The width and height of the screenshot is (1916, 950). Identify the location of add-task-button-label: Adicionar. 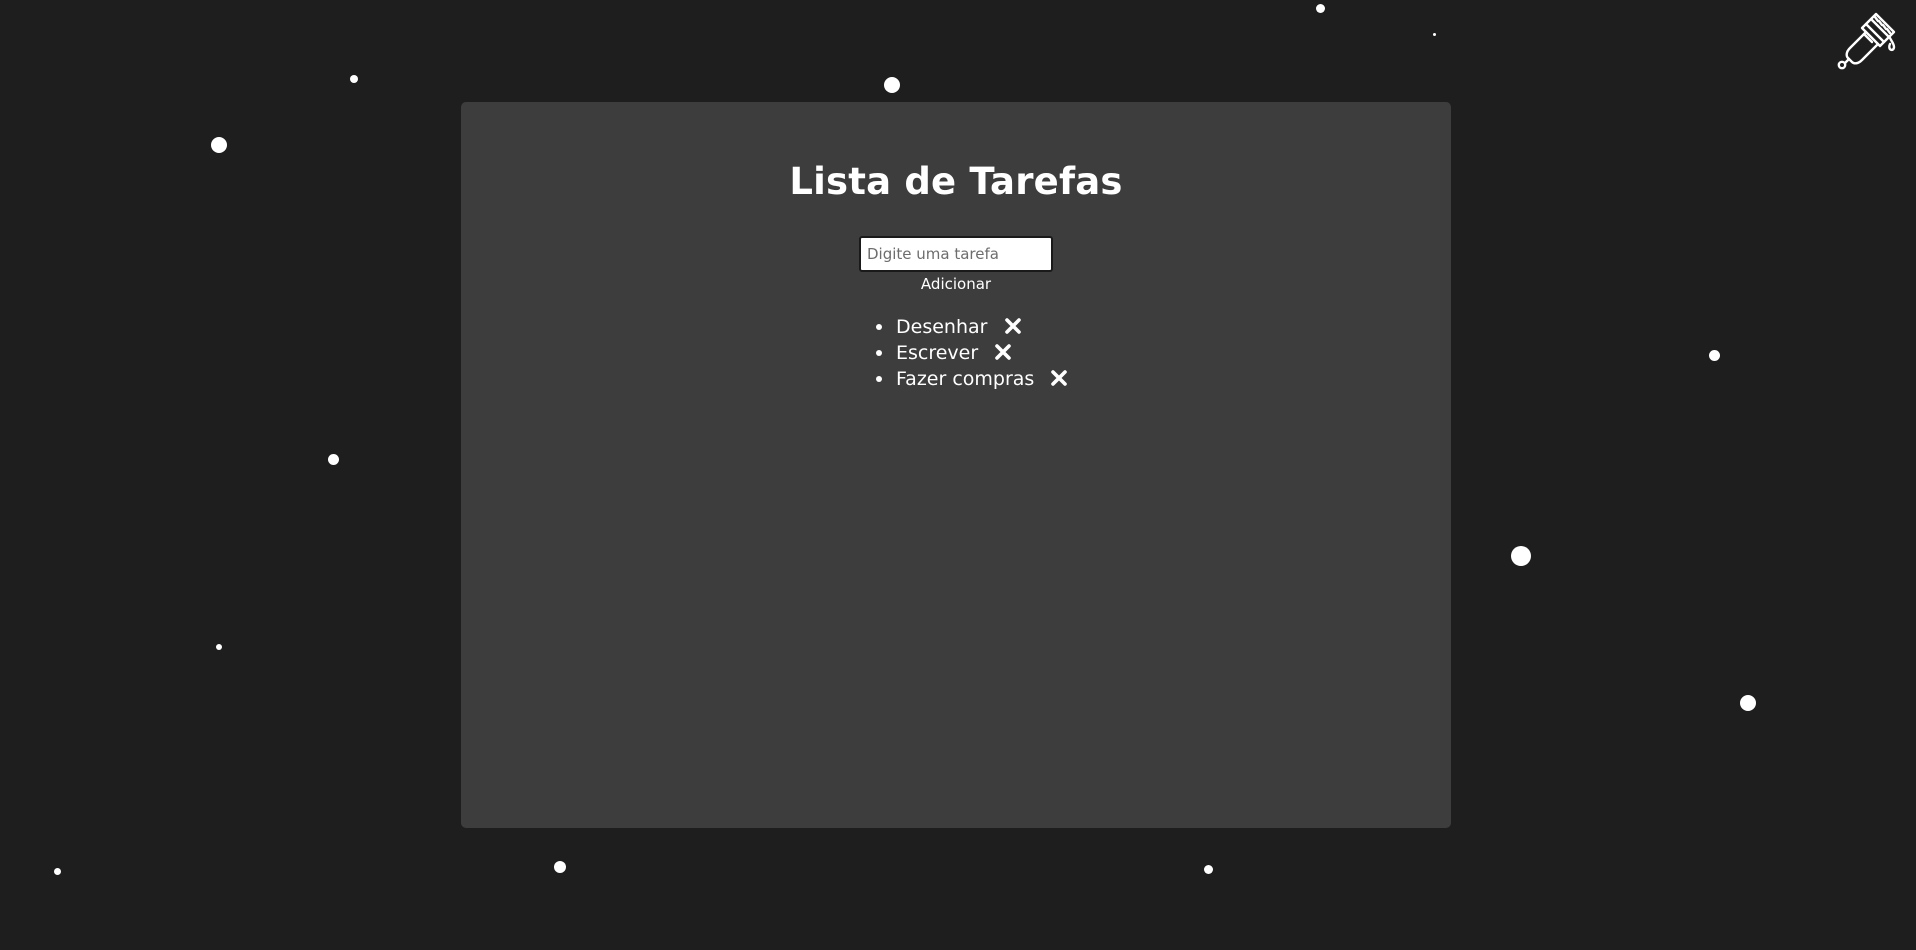
(956, 284).